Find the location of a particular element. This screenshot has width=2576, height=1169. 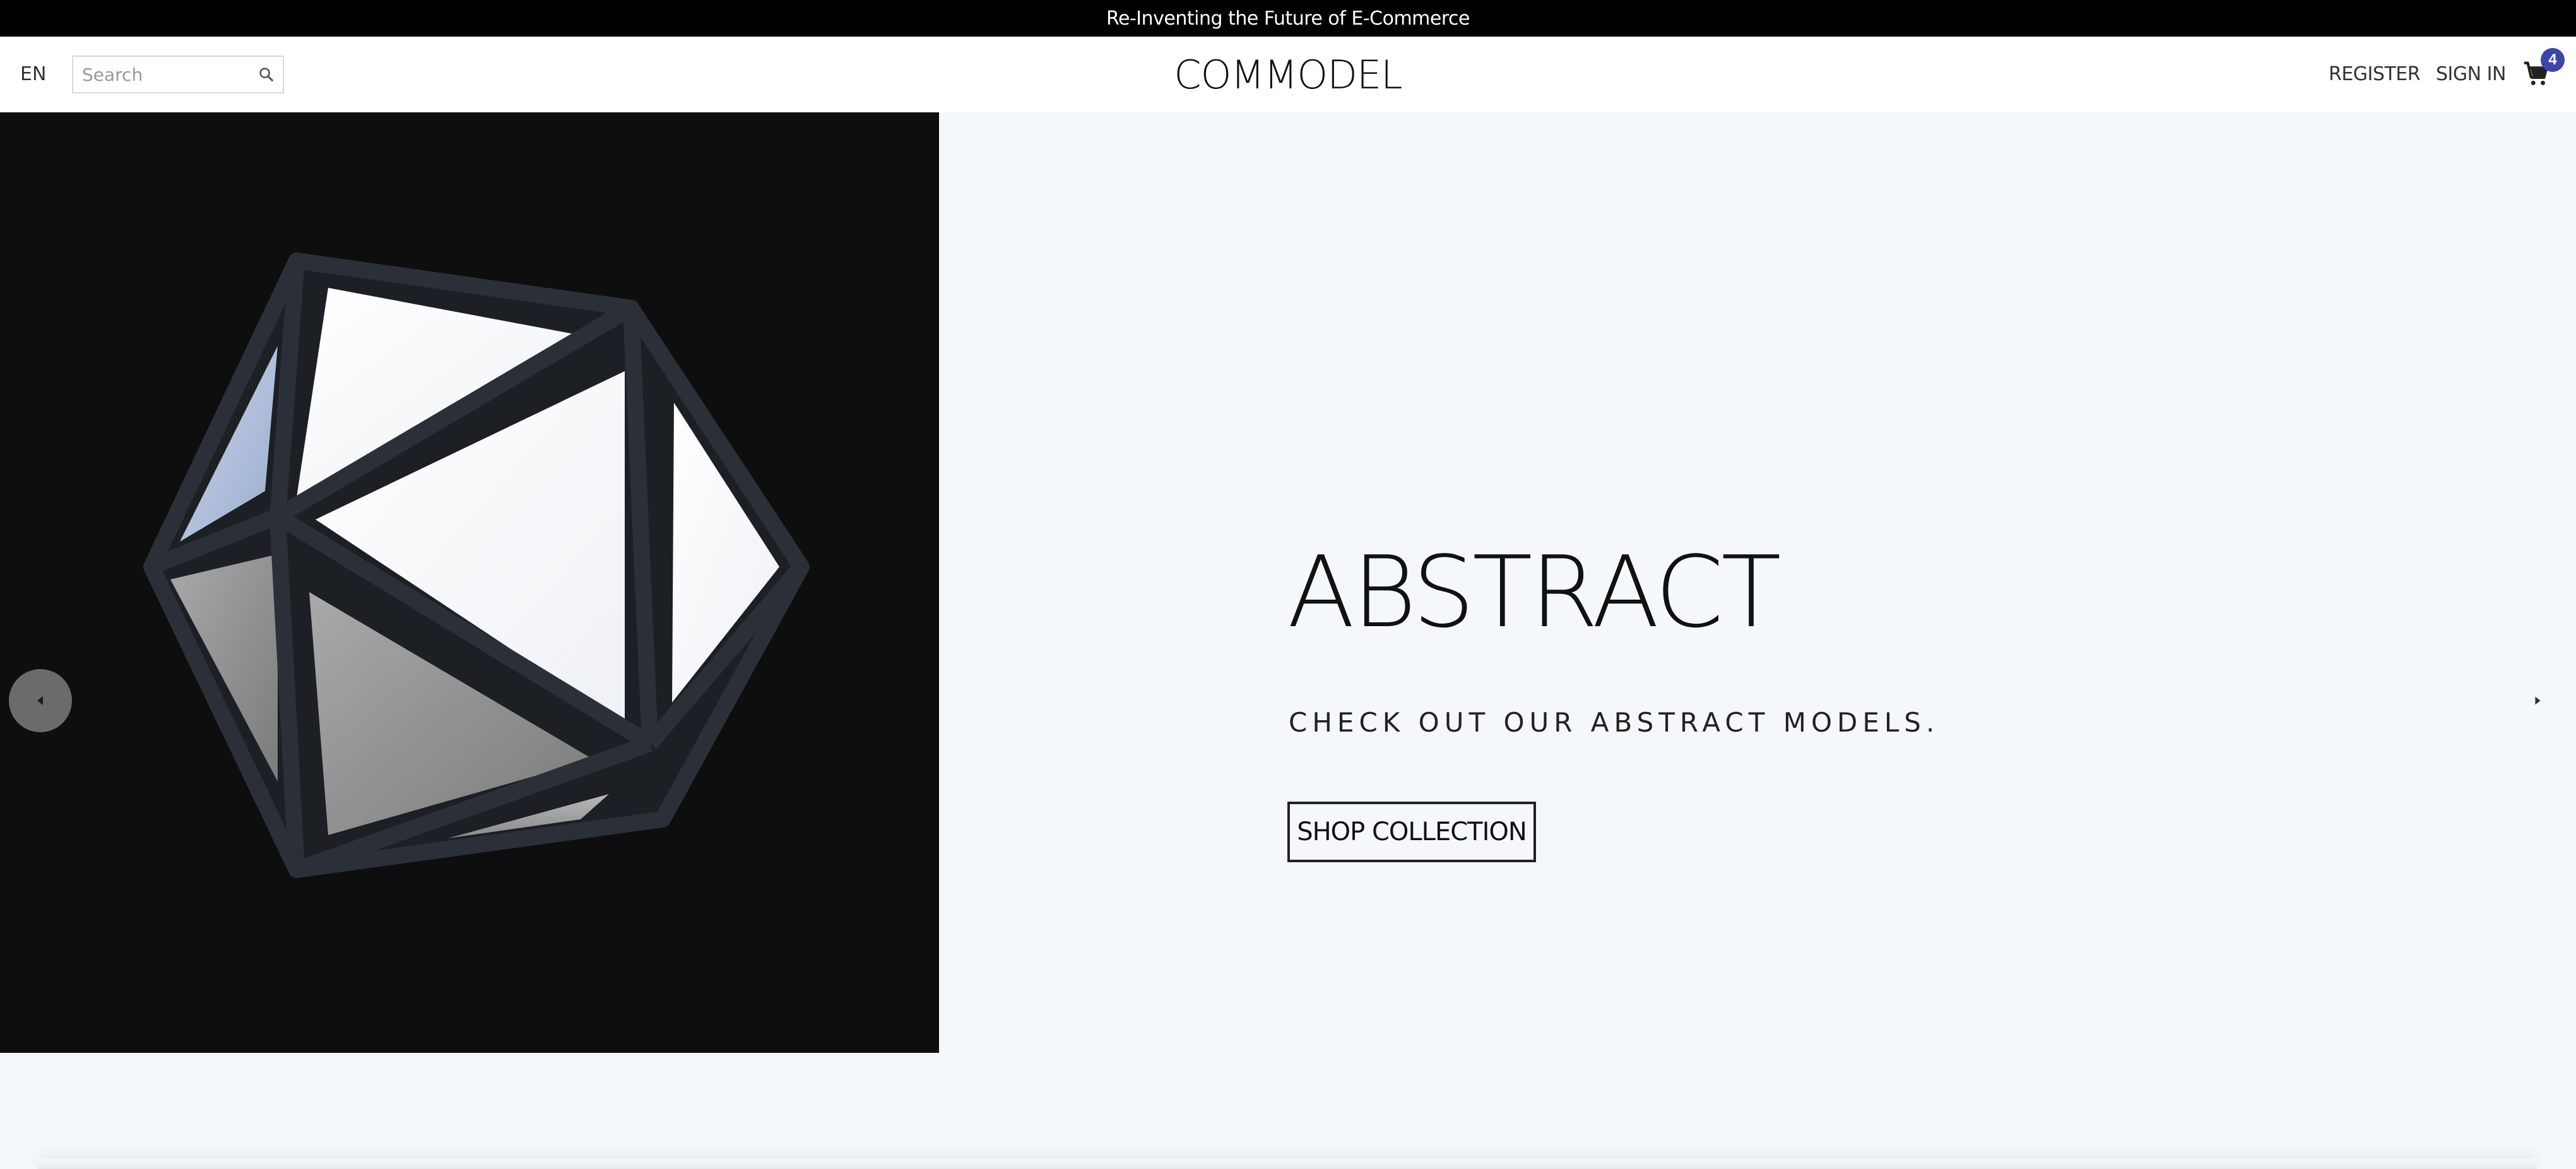

next-section-edge is located at coordinates (1287, 1164).